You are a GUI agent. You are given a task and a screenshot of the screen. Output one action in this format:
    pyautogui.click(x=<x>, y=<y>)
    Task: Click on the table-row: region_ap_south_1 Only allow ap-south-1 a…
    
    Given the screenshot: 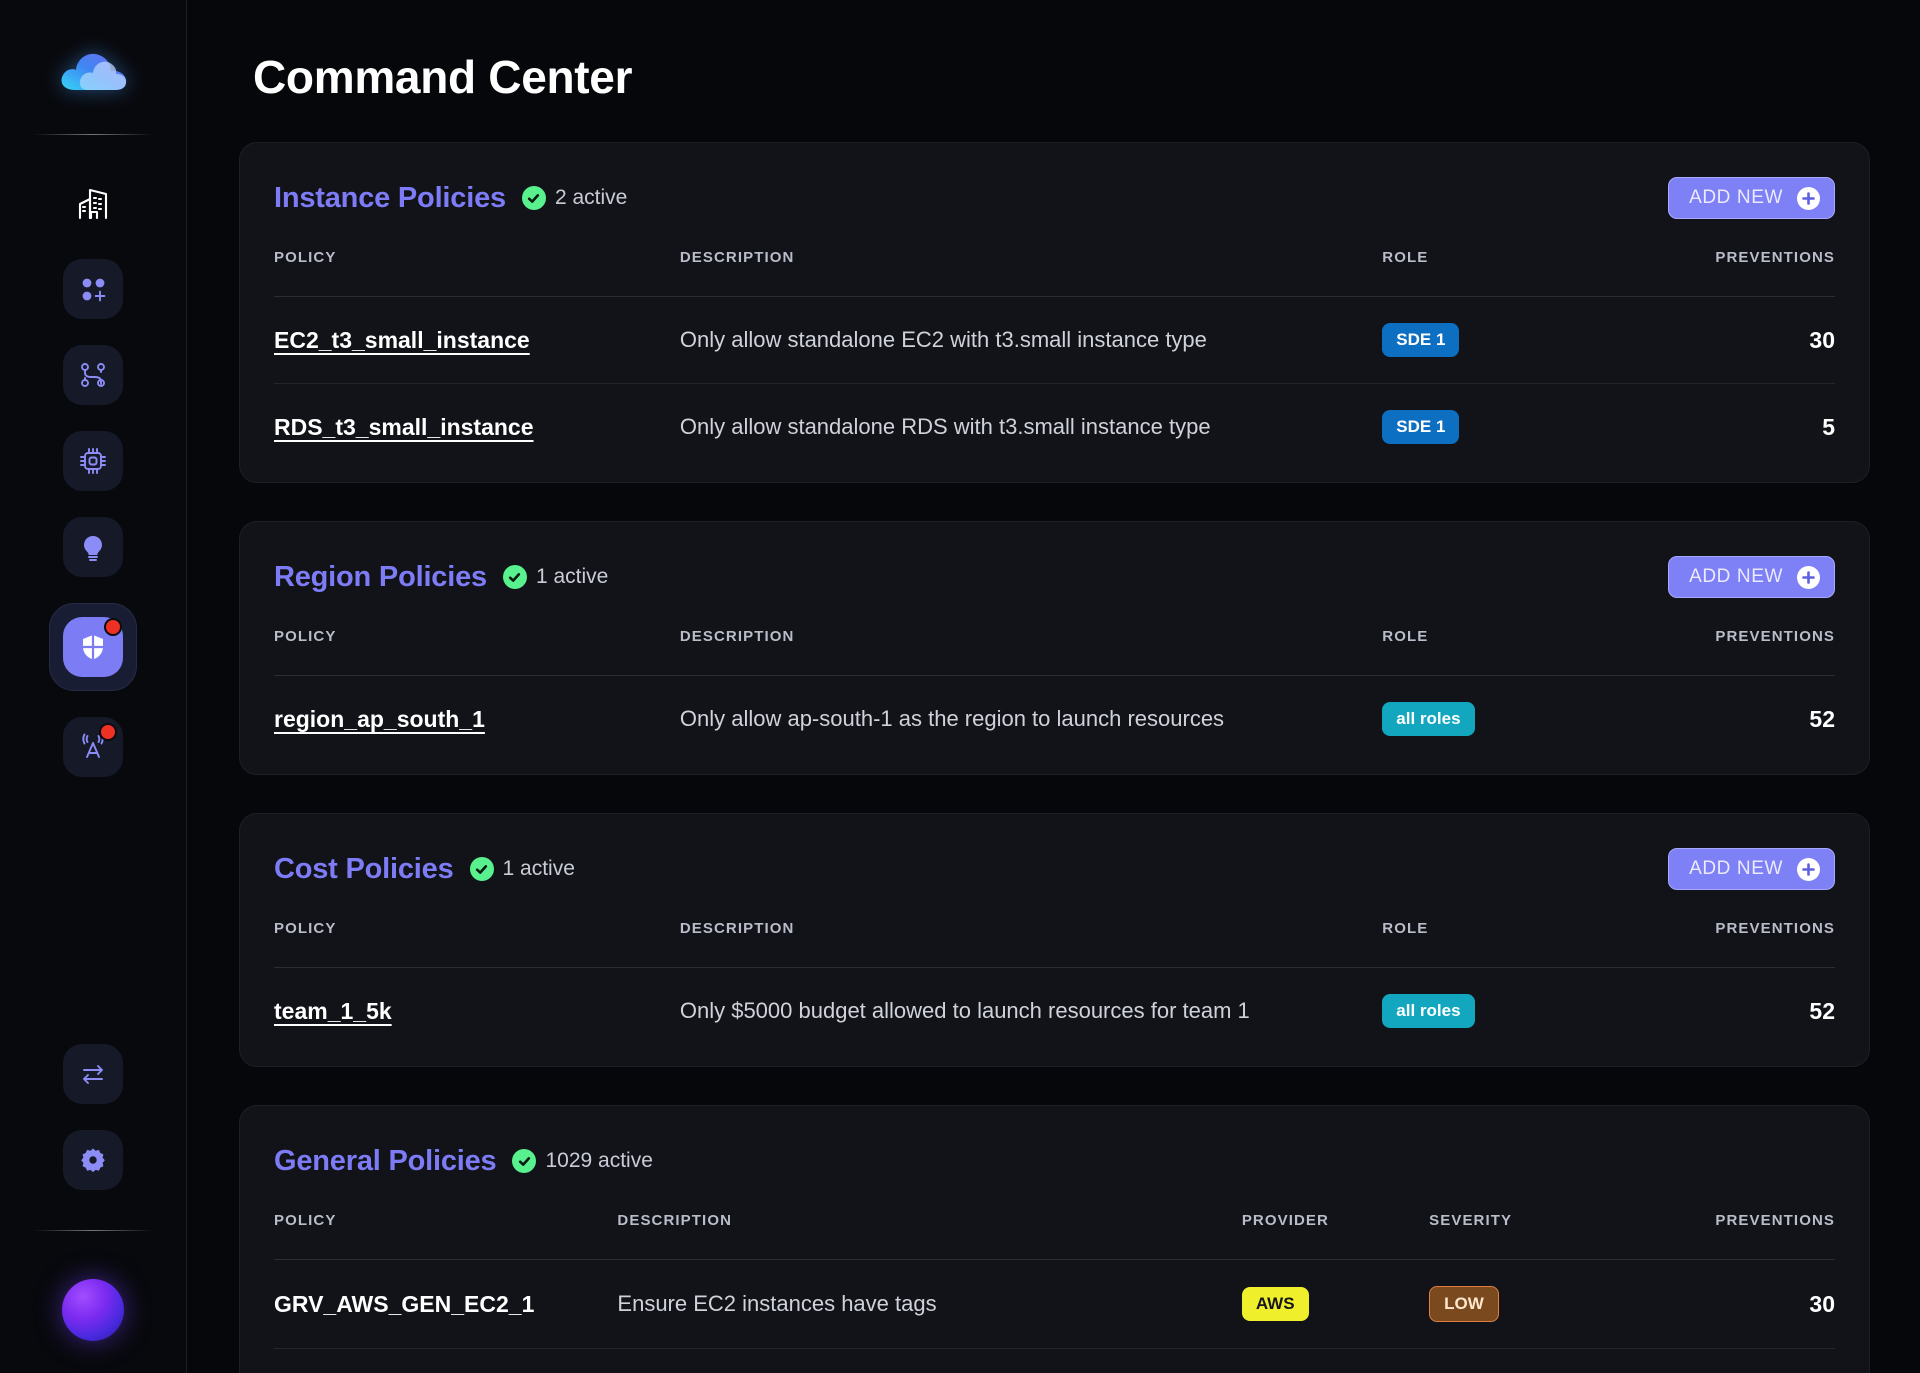 What is the action you would take?
    pyautogui.click(x=1054, y=719)
    